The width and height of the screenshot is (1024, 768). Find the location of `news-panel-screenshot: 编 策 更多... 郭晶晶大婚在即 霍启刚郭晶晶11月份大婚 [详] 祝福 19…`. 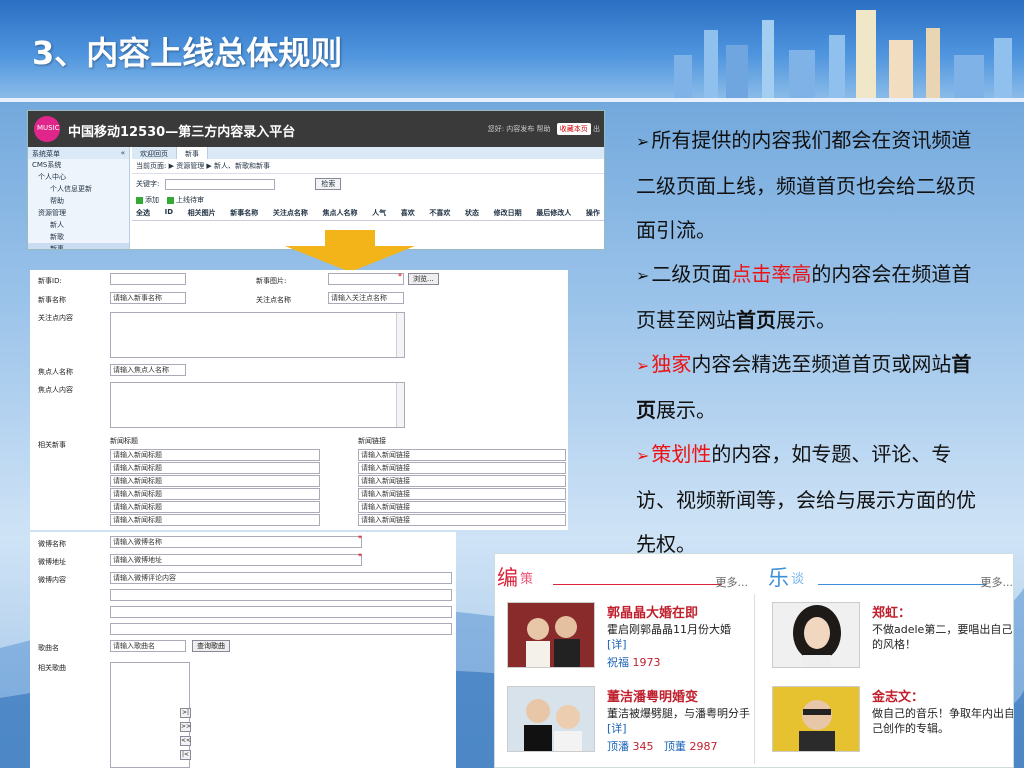

news-panel-screenshot: 编 策 更多... 郭晶晶大婚在即 霍启刚郭晶晶11月份大婚 [详] 祝福 19… is located at coordinates (754, 660).